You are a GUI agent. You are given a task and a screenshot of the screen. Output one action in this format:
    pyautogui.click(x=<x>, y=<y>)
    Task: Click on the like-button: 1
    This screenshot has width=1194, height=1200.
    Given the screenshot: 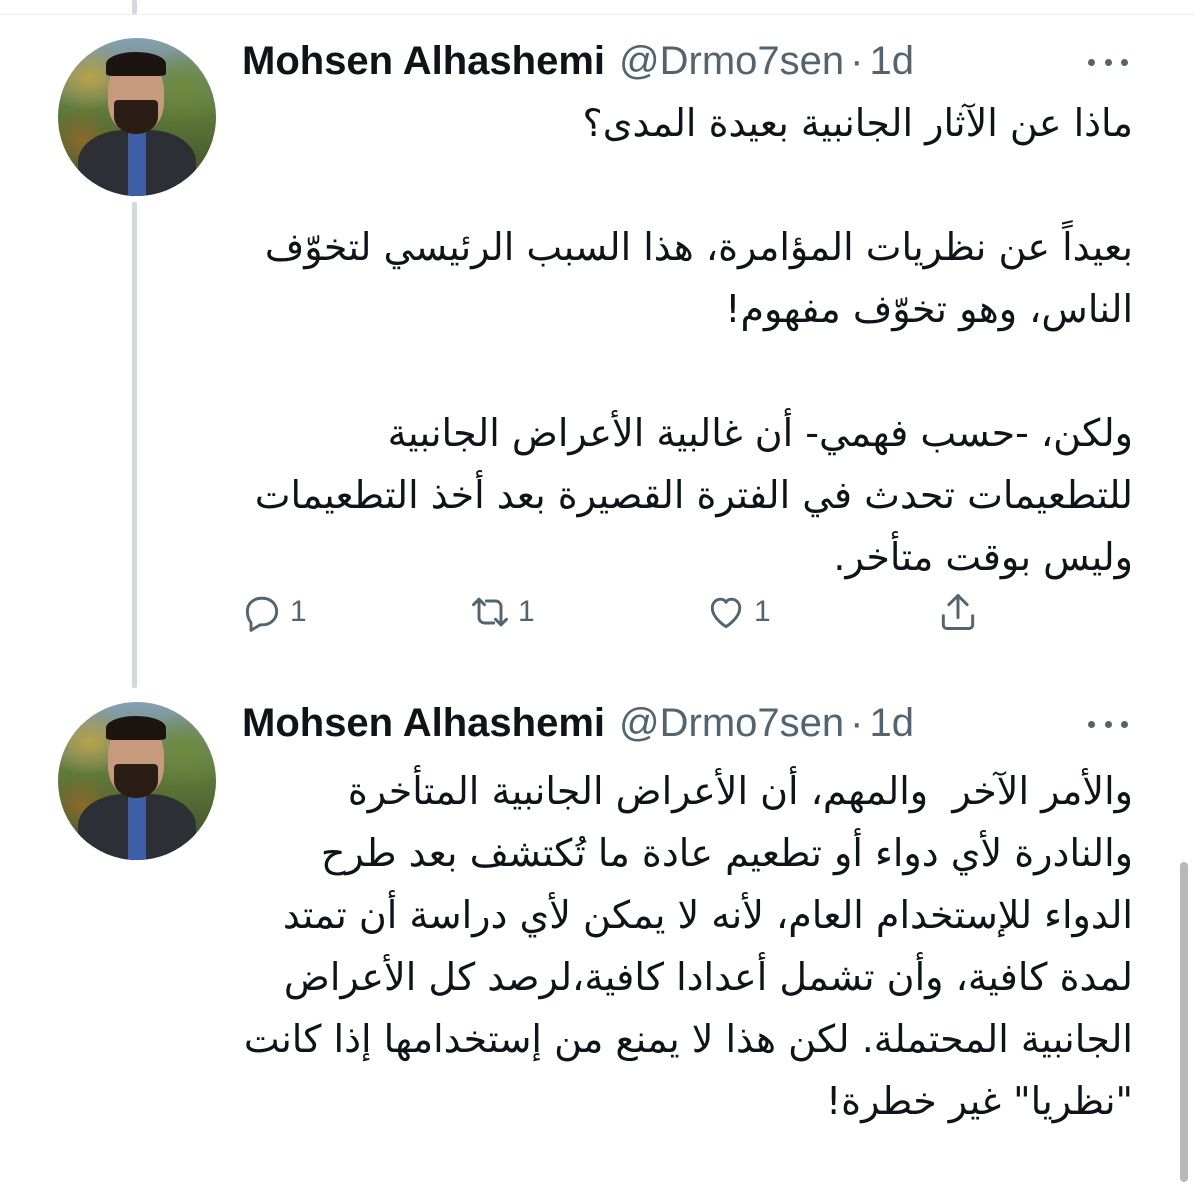 What is the action you would take?
    pyautogui.click(x=737, y=612)
    